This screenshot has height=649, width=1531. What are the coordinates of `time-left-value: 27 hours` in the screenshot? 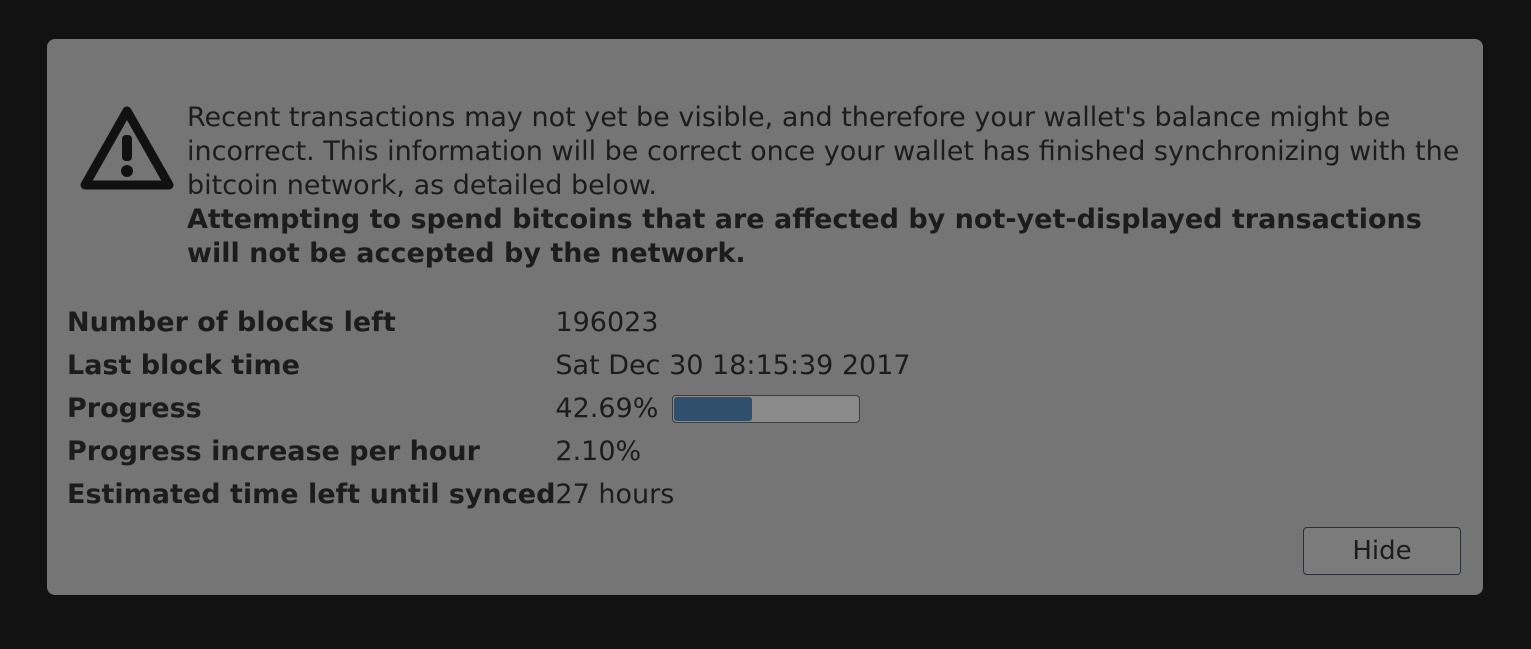 It's located at (615, 494).